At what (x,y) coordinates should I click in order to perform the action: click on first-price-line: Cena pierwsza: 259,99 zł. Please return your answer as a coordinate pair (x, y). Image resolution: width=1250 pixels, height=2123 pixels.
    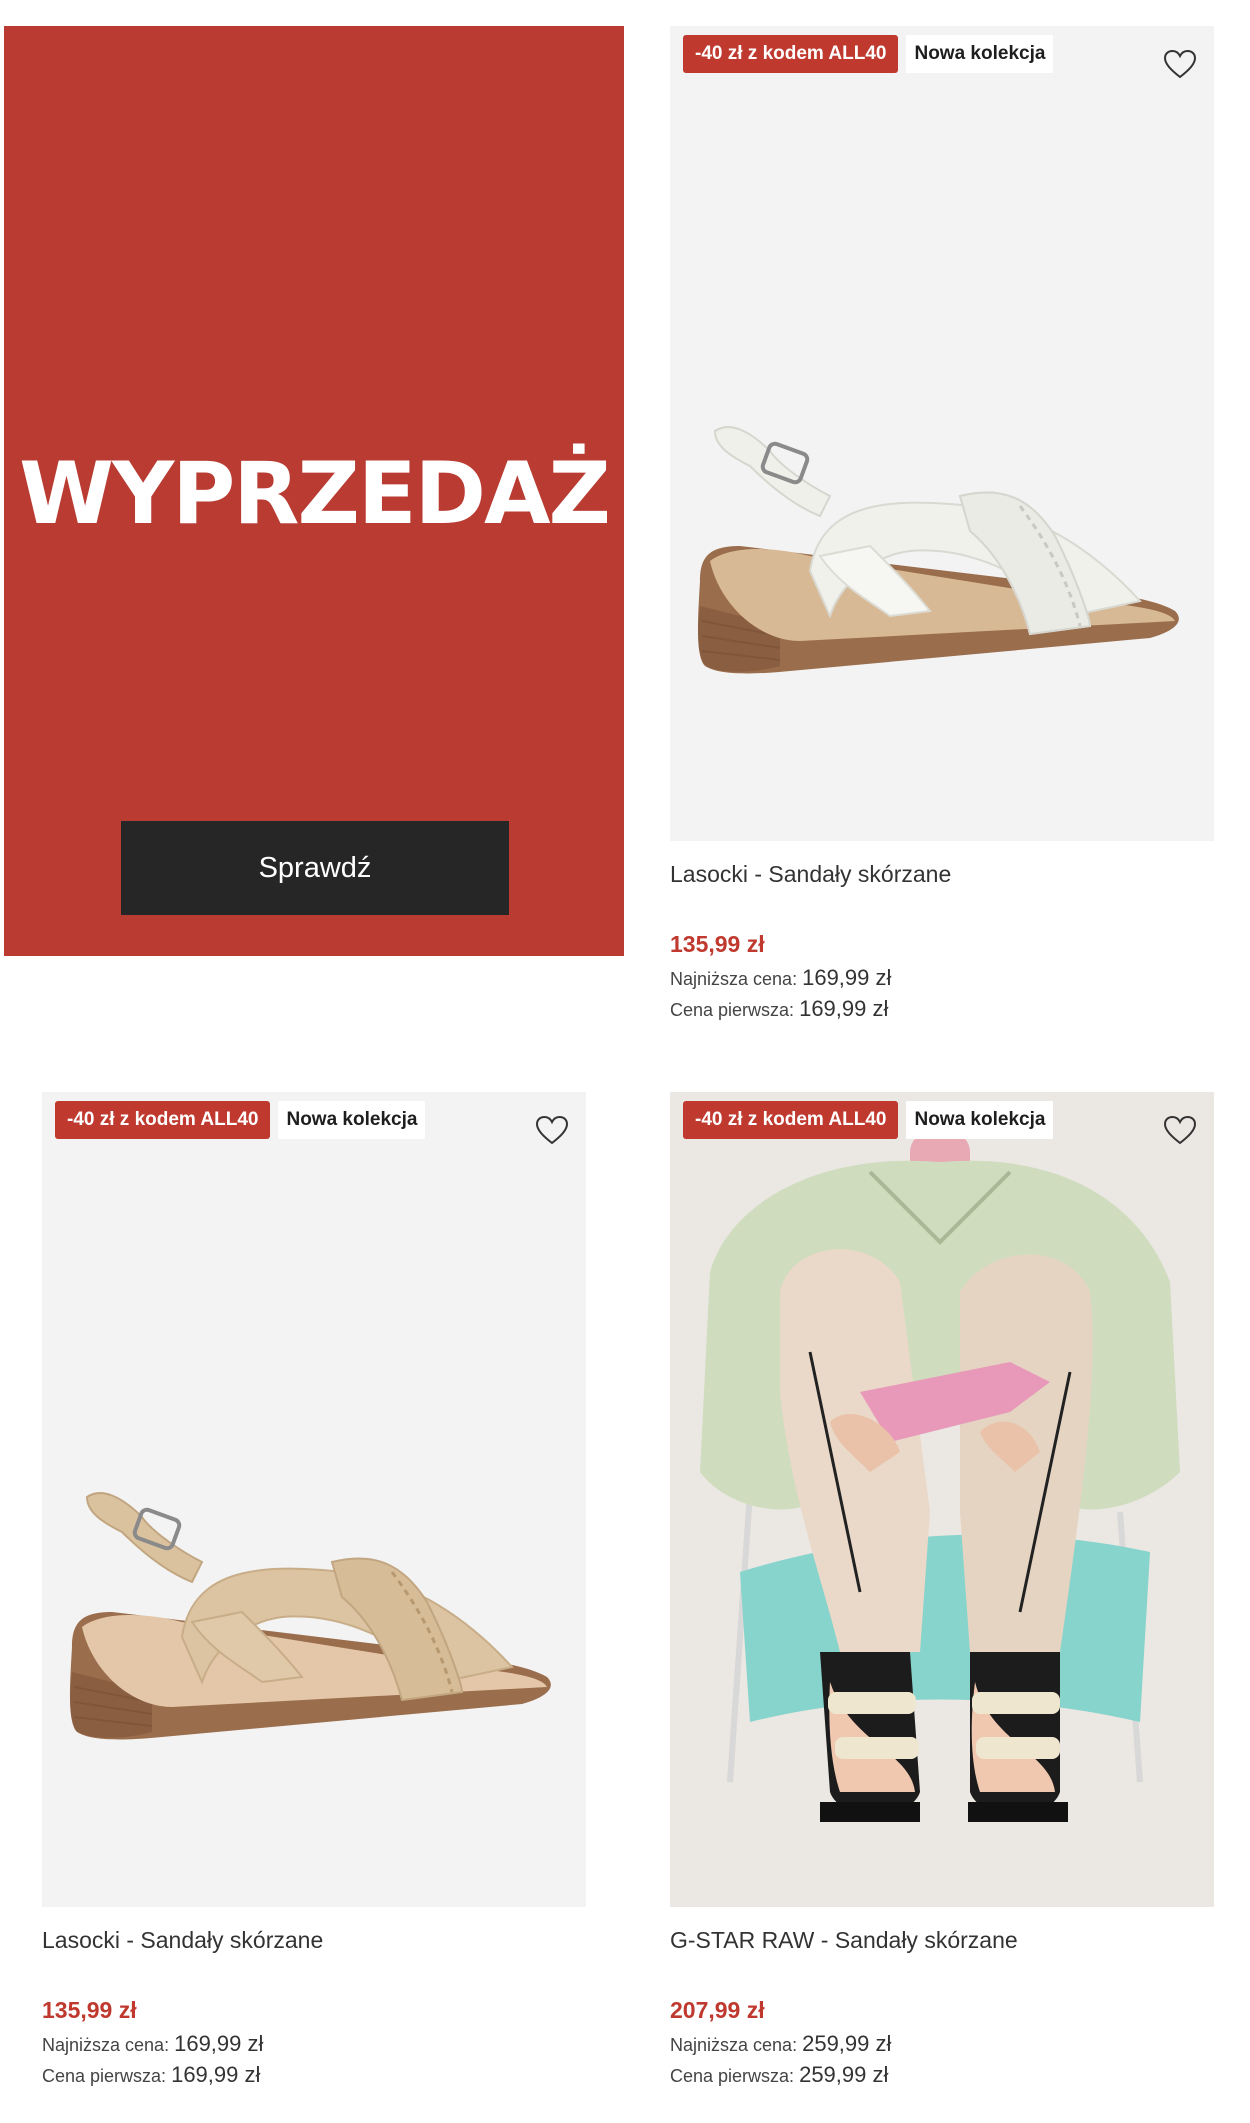
    Looking at the image, I should click on (942, 2075).